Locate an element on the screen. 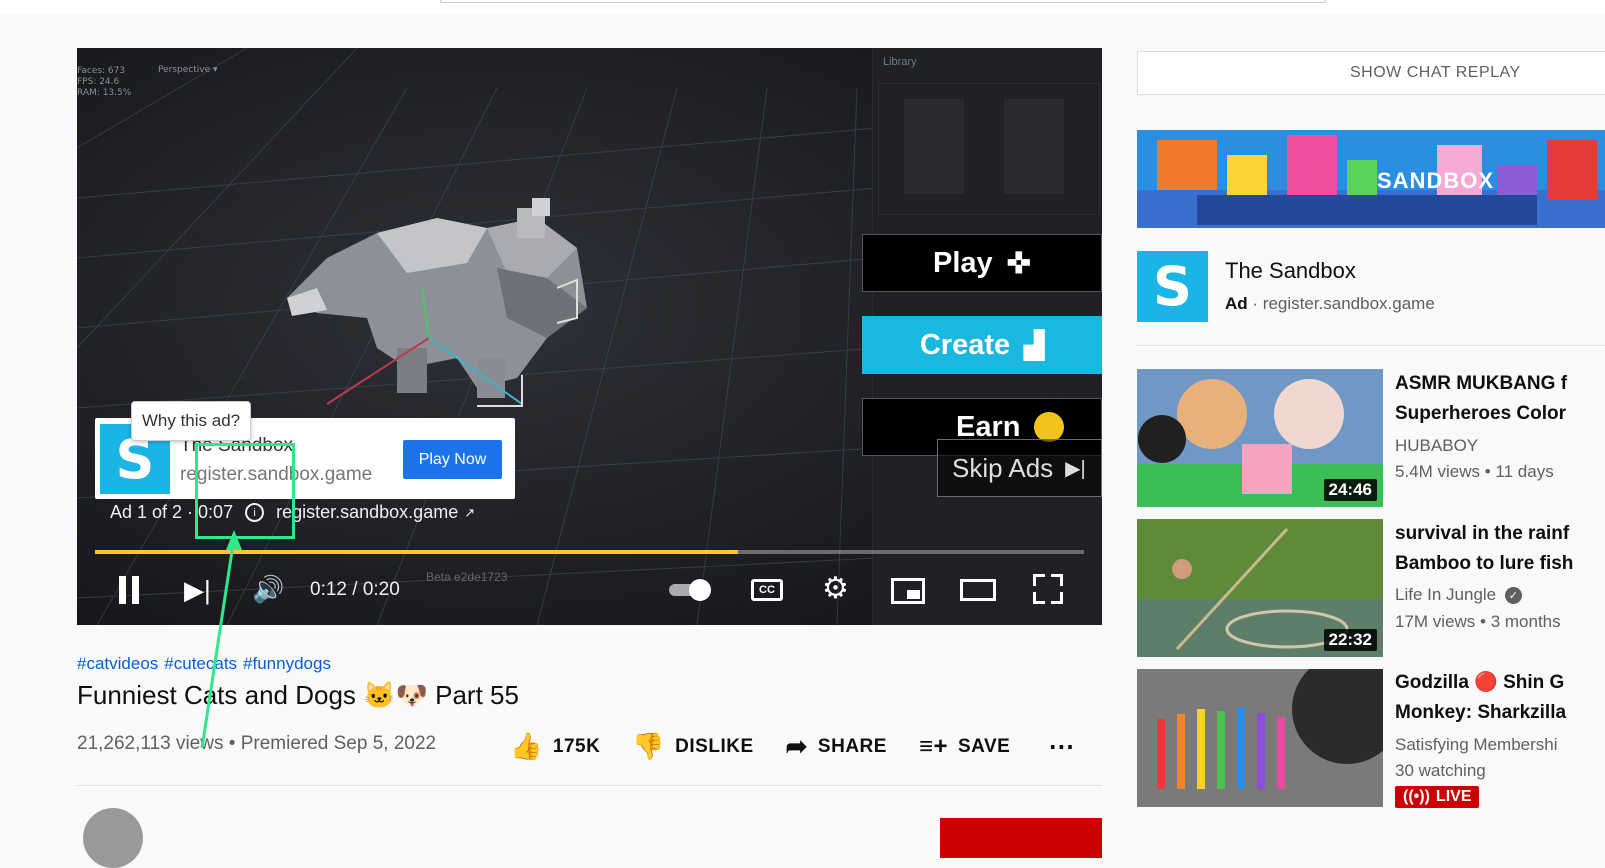  related-meta: 17M views • 3 months is located at coordinates (1478, 621).